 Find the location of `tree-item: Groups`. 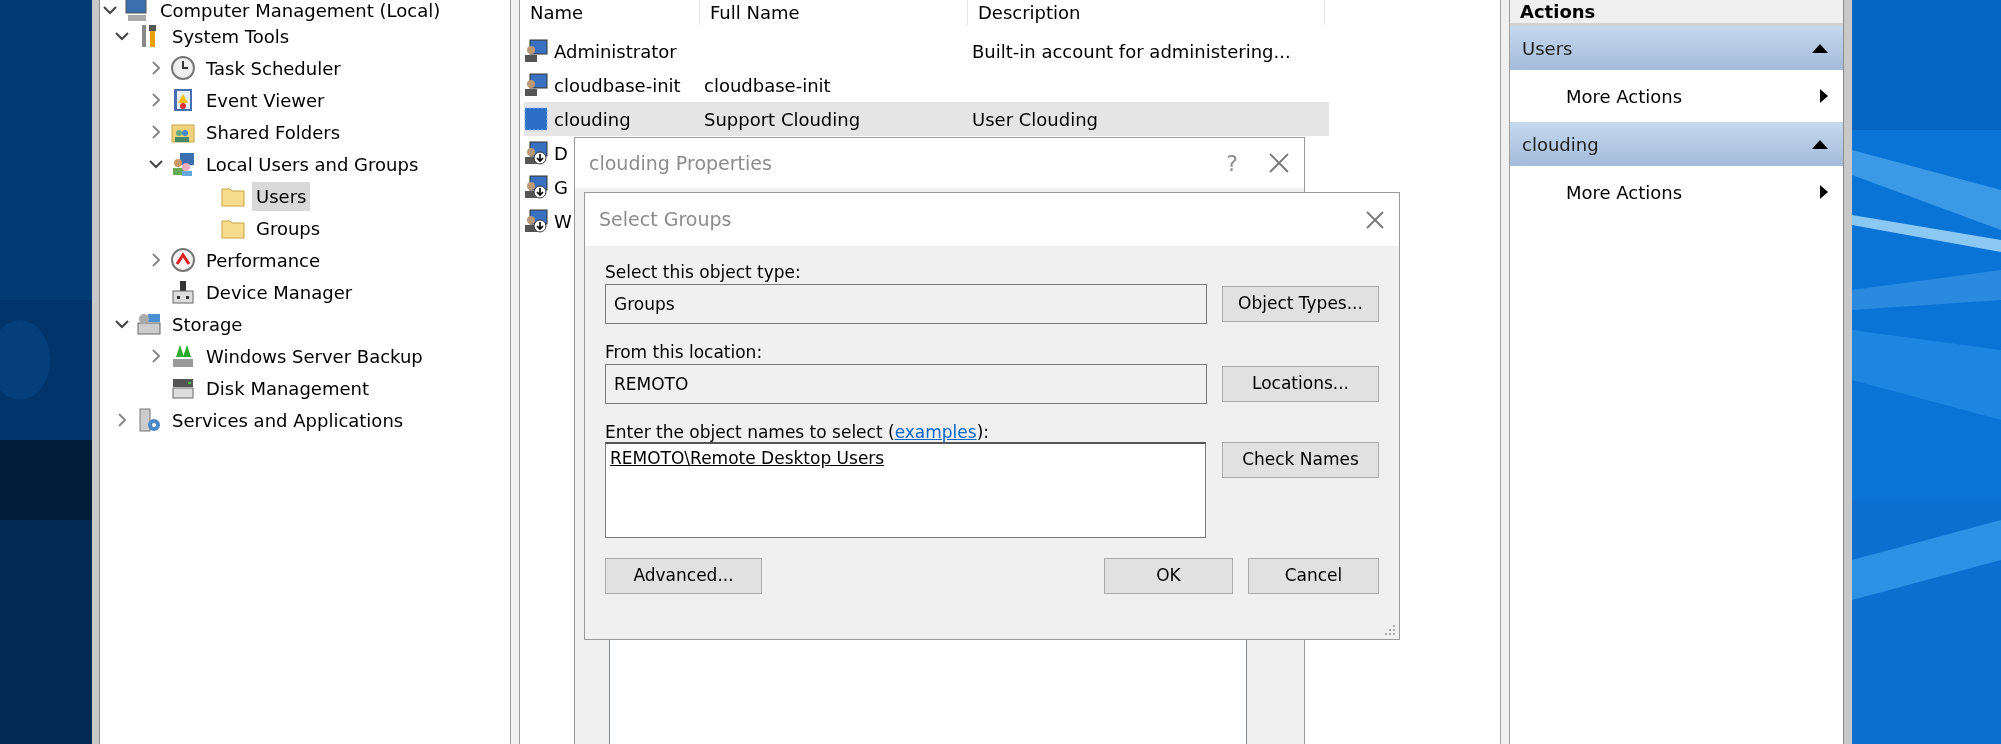

tree-item: Groups is located at coordinates (288, 228).